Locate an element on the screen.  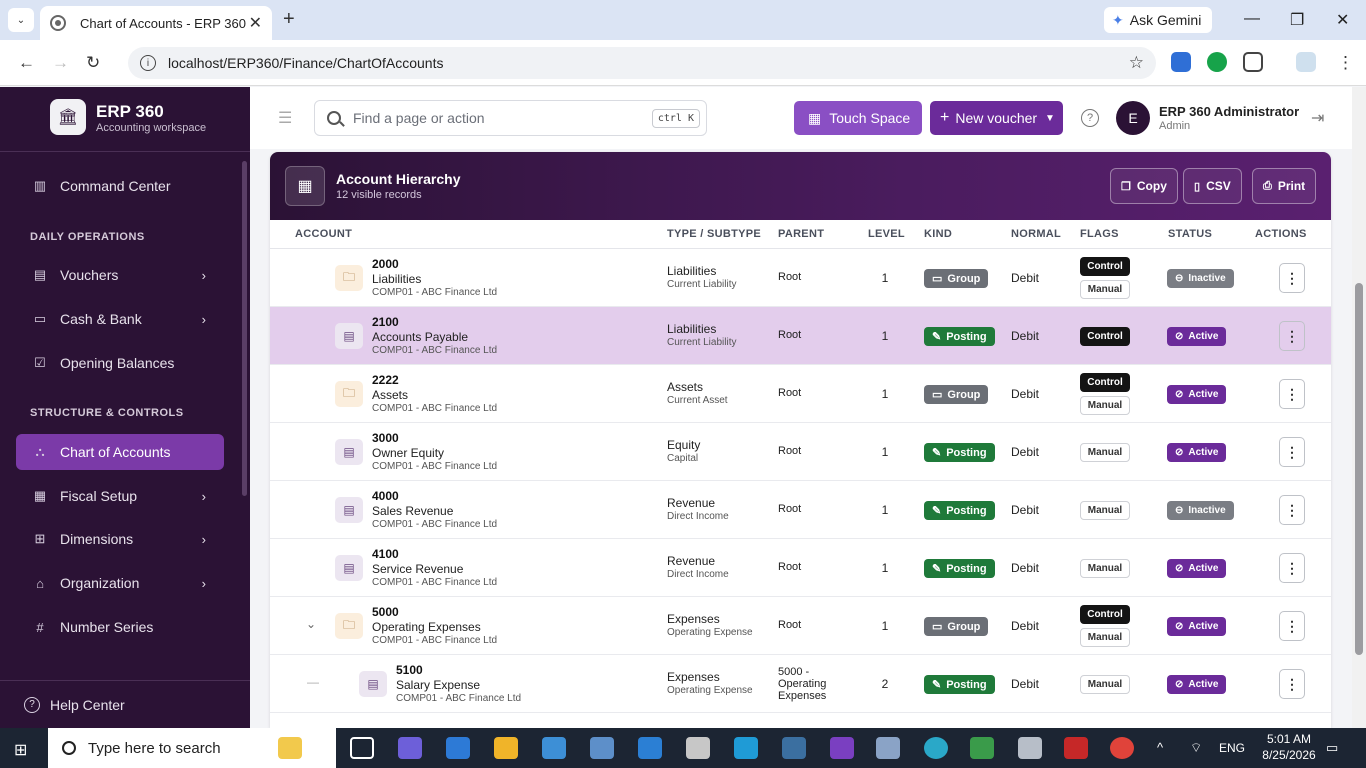
sidebar-item-chart-of-accounts: ⛬ Chart of Accounts is located at coordinates (120, 452).